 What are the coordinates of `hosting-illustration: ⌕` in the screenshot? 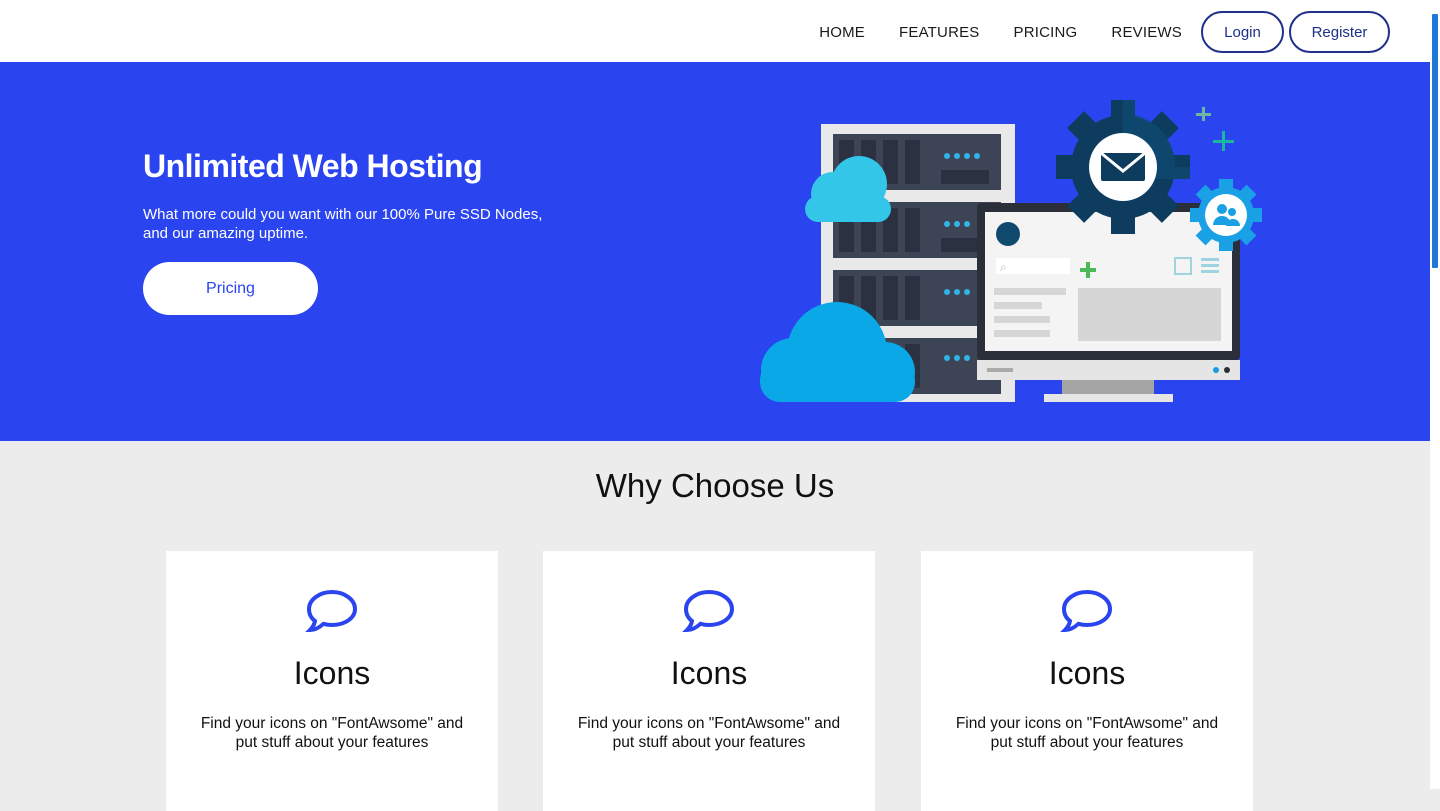 It's located at (1011, 251).